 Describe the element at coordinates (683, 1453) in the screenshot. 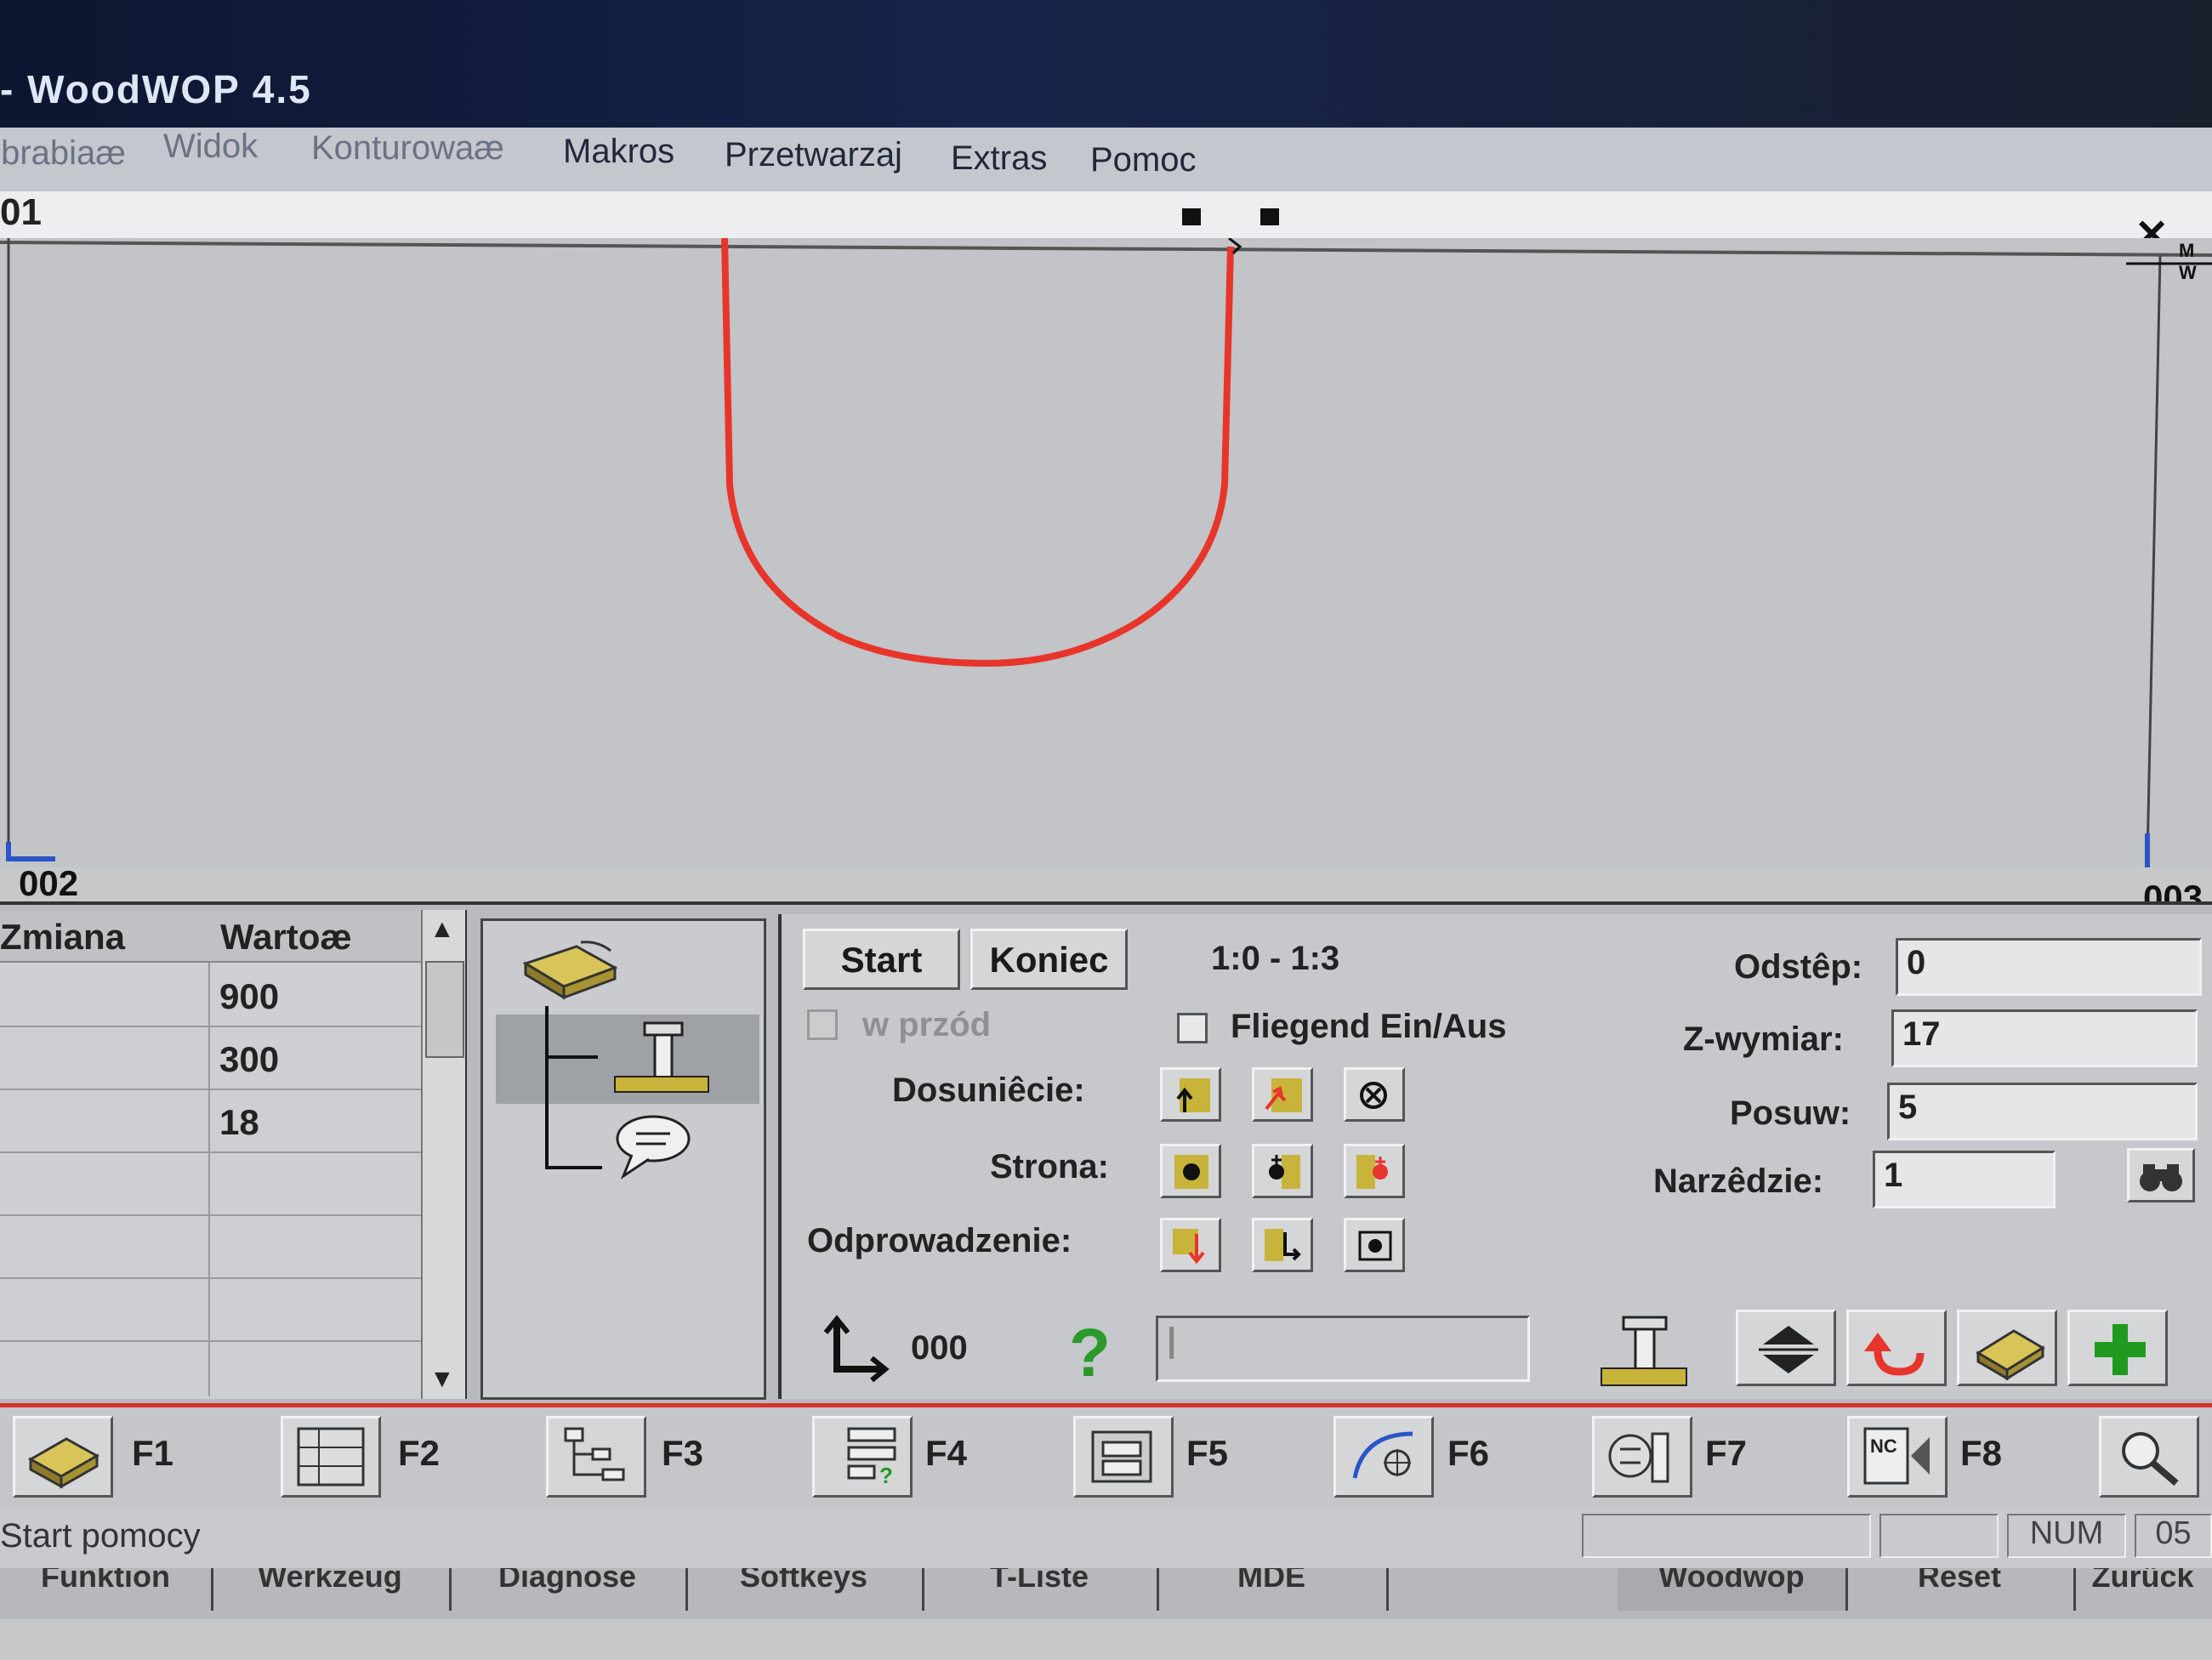

I see `f3-label: F3` at that location.